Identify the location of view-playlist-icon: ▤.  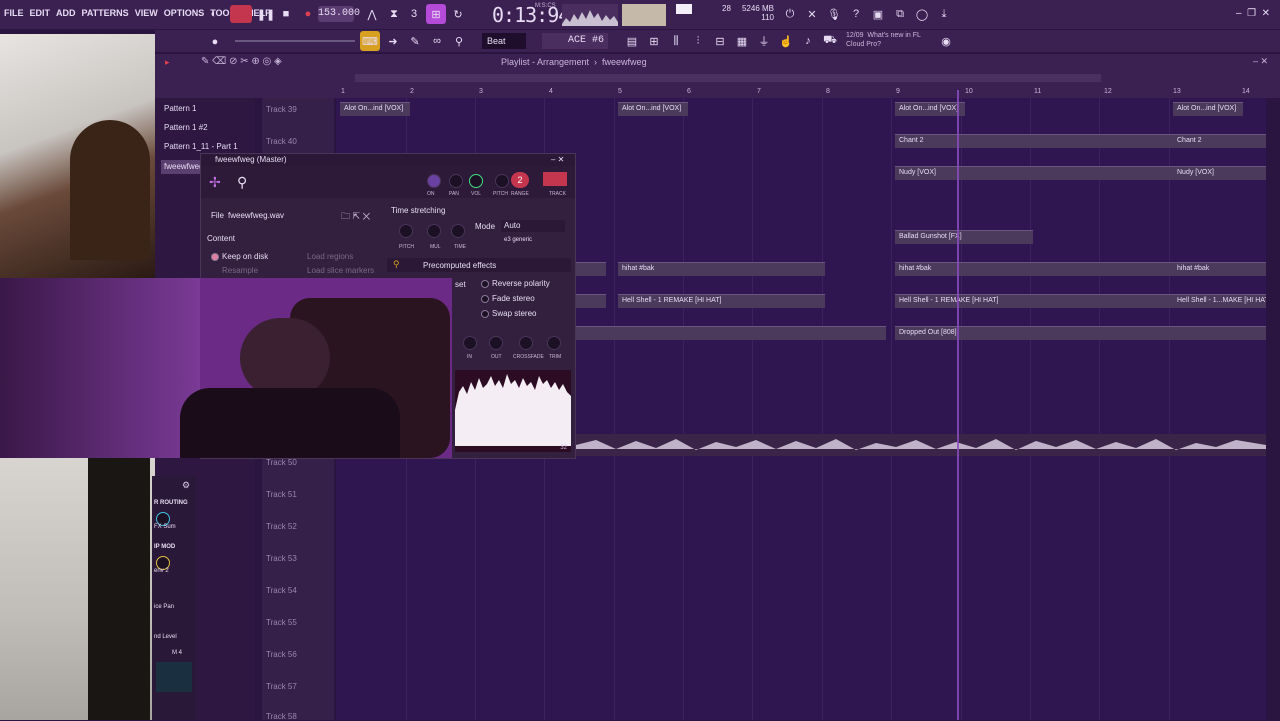
(632, 41).